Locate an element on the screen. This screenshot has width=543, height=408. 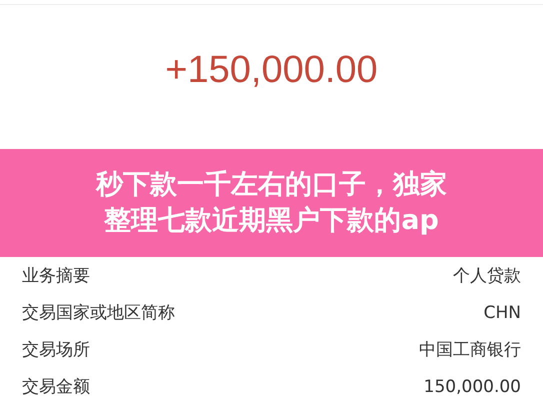
field-label: 交易国家或地区简称 is located at coordinates (98, 313).